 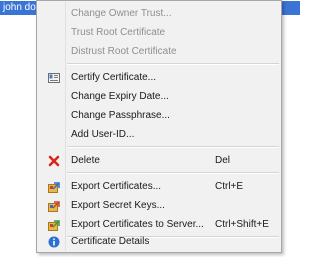 What do you see at coordinates (223, 160) in the screenshot?
I see `menu-item-shortcut: Del` at bounding box center [223, 160].